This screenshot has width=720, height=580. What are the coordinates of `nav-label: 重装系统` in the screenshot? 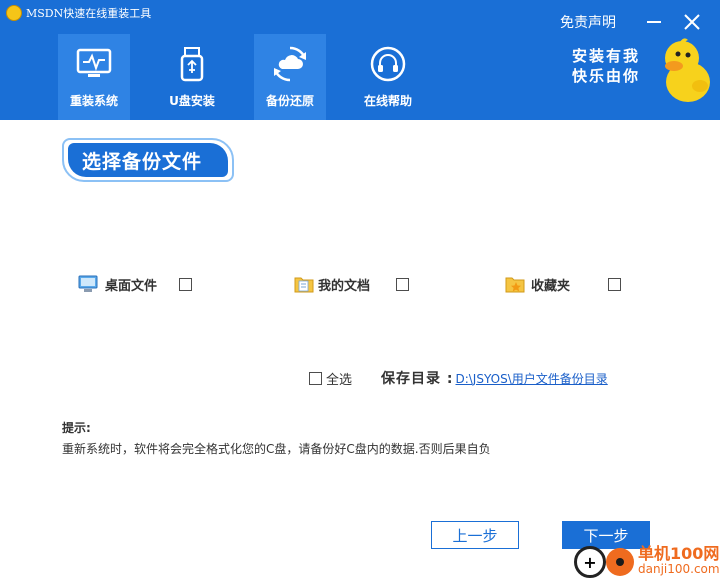 It's located at (93, 101).